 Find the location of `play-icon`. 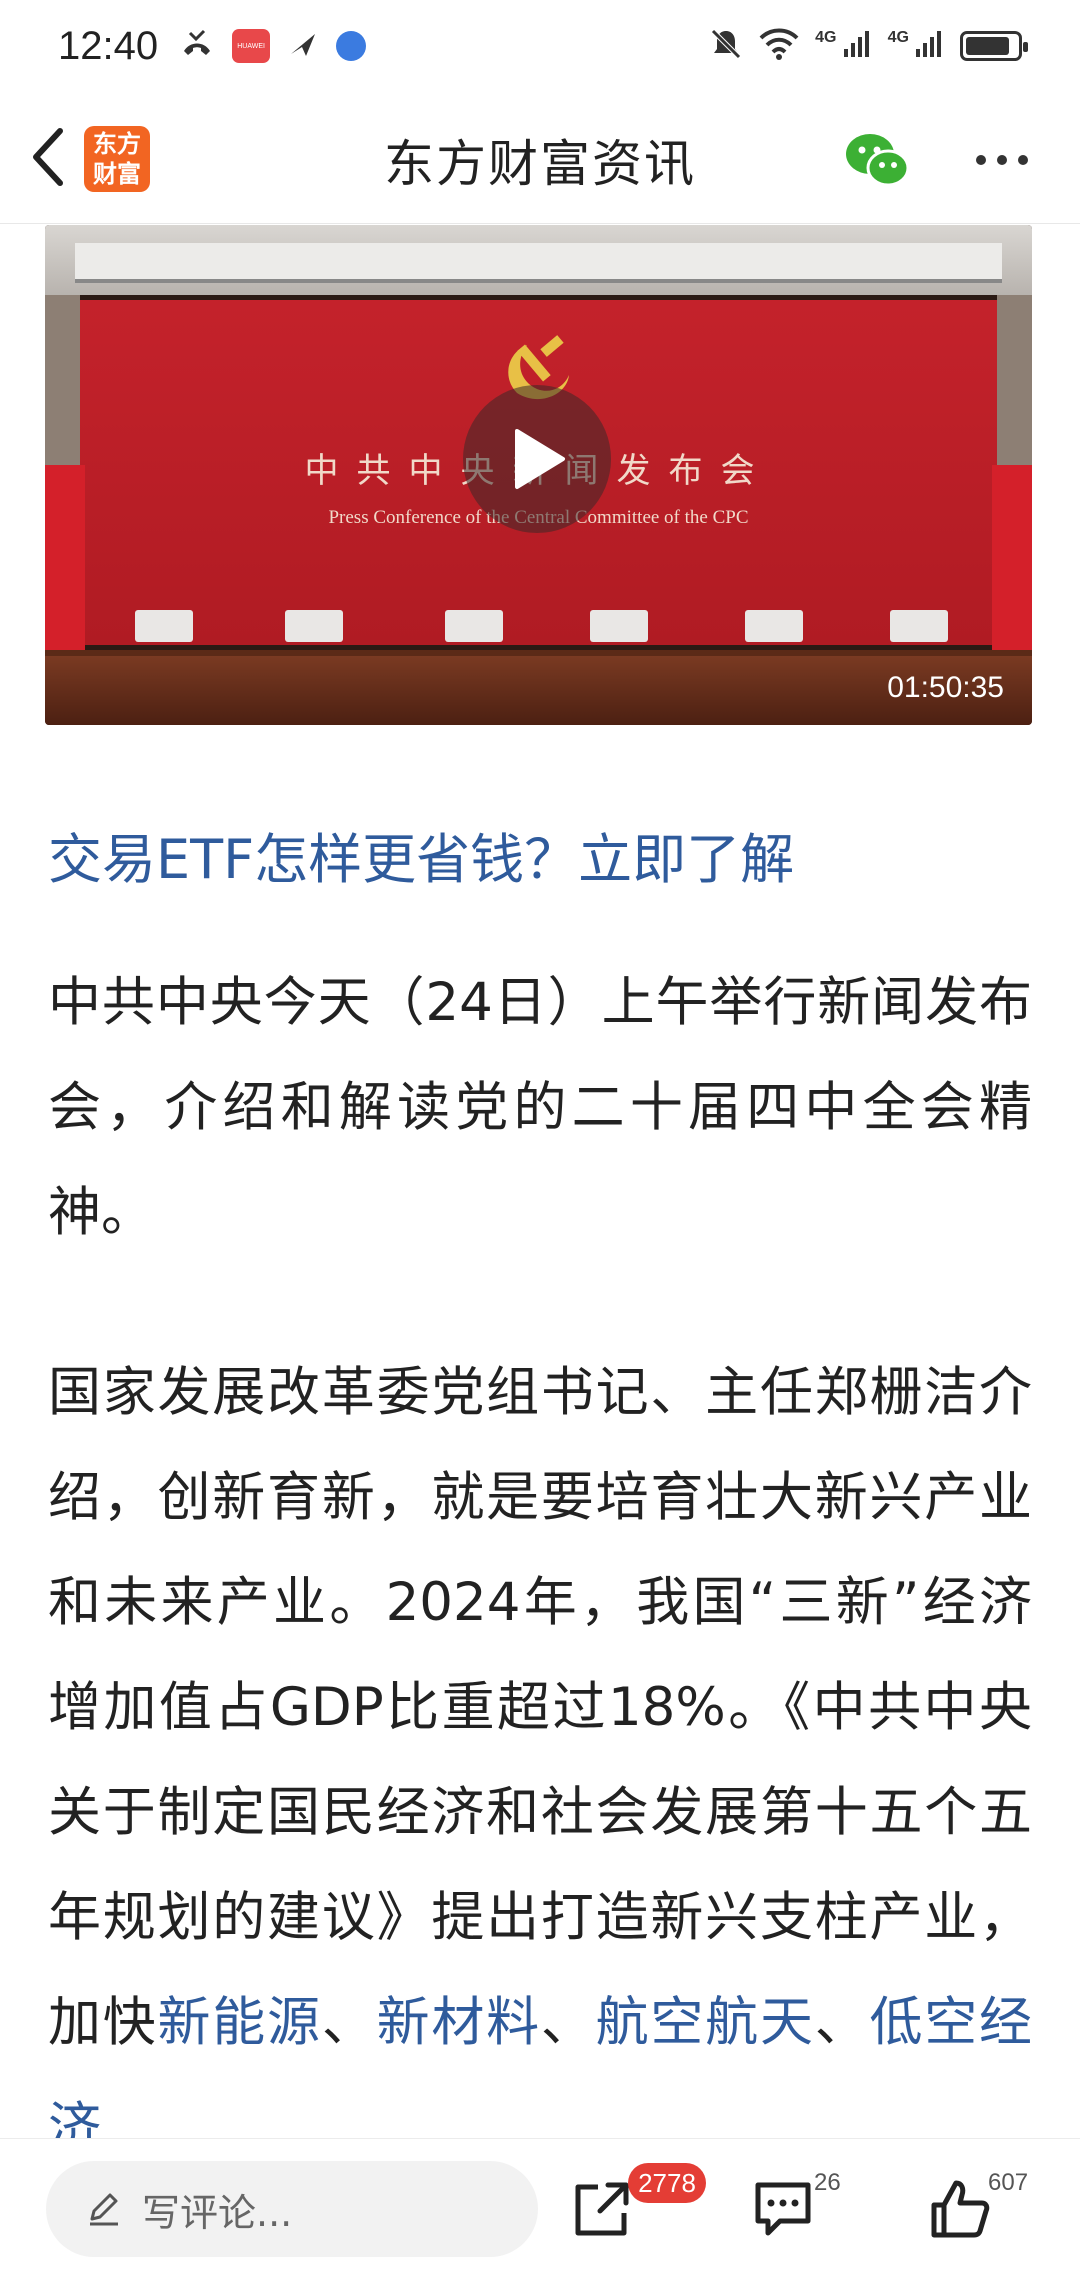

play-icon is located at coordinates (540, 459).